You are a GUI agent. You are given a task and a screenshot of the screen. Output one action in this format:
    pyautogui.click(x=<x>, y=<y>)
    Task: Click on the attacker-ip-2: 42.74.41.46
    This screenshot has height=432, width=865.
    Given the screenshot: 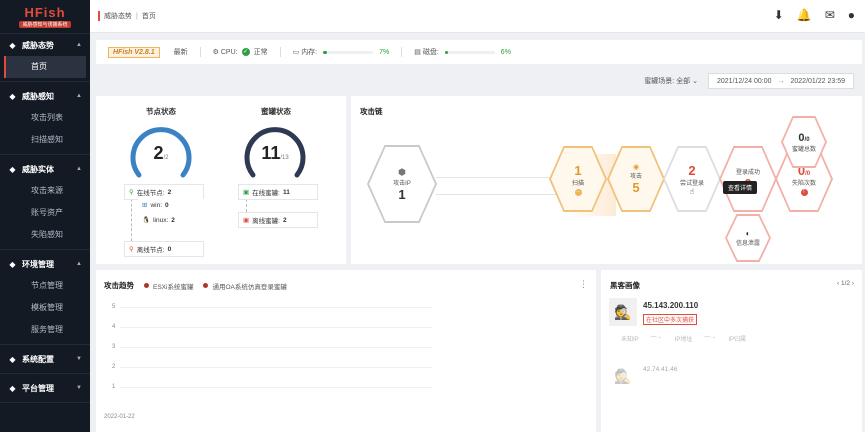 What is the action you would take?
    pyautogui.click(x=660, y=369)
    